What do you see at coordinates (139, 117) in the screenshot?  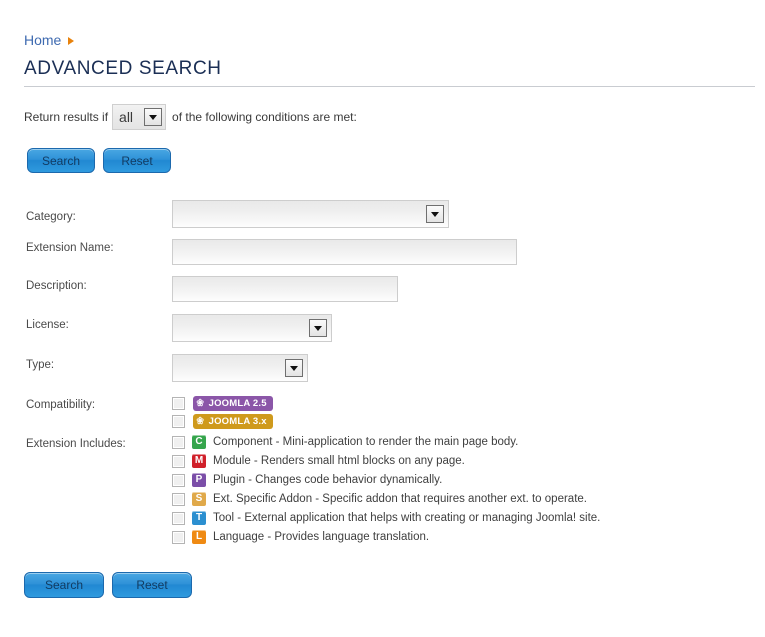 I see `match-type-select: all` at bounding box center [139, 117].